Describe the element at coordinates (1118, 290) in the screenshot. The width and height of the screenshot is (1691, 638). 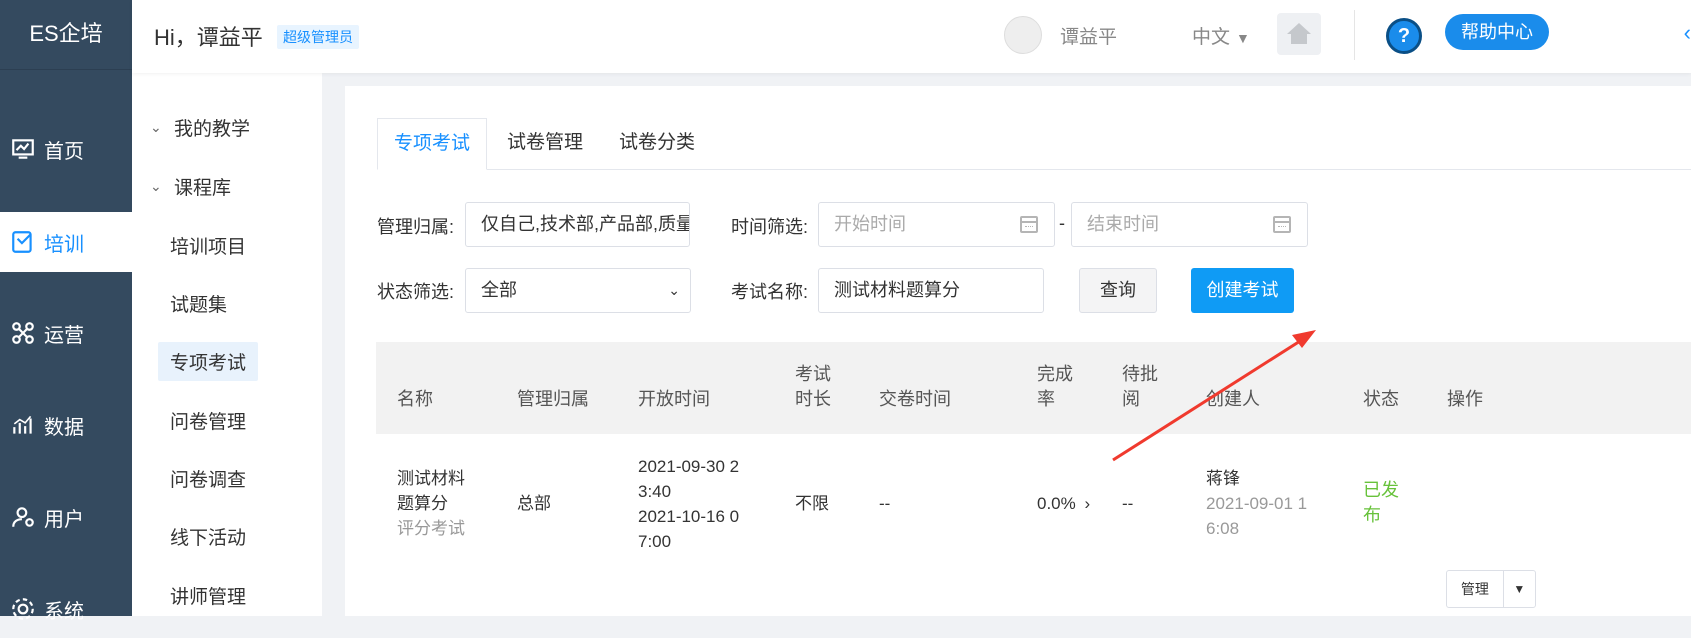
I see `query-button: 查询` at that location.